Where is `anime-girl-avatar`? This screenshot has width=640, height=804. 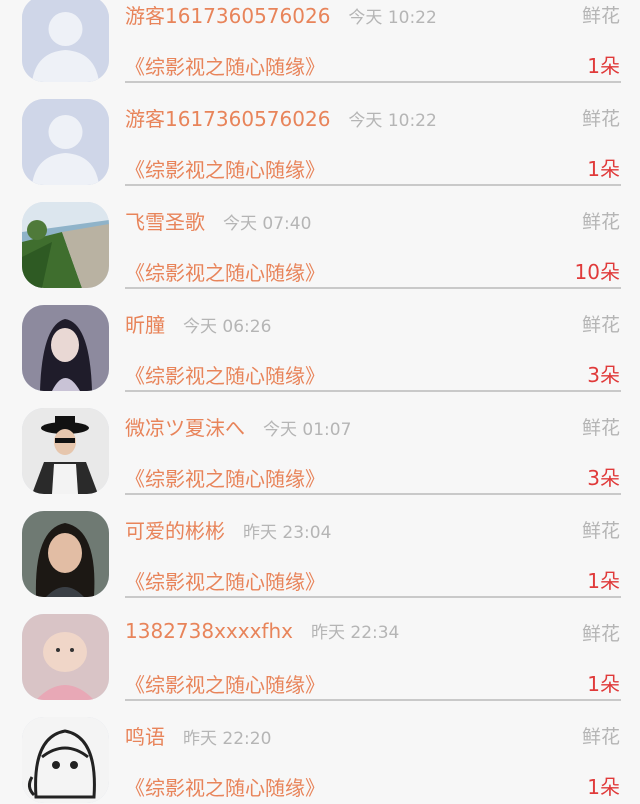
anime-girl-avatar is located at coordinates (65, 348).